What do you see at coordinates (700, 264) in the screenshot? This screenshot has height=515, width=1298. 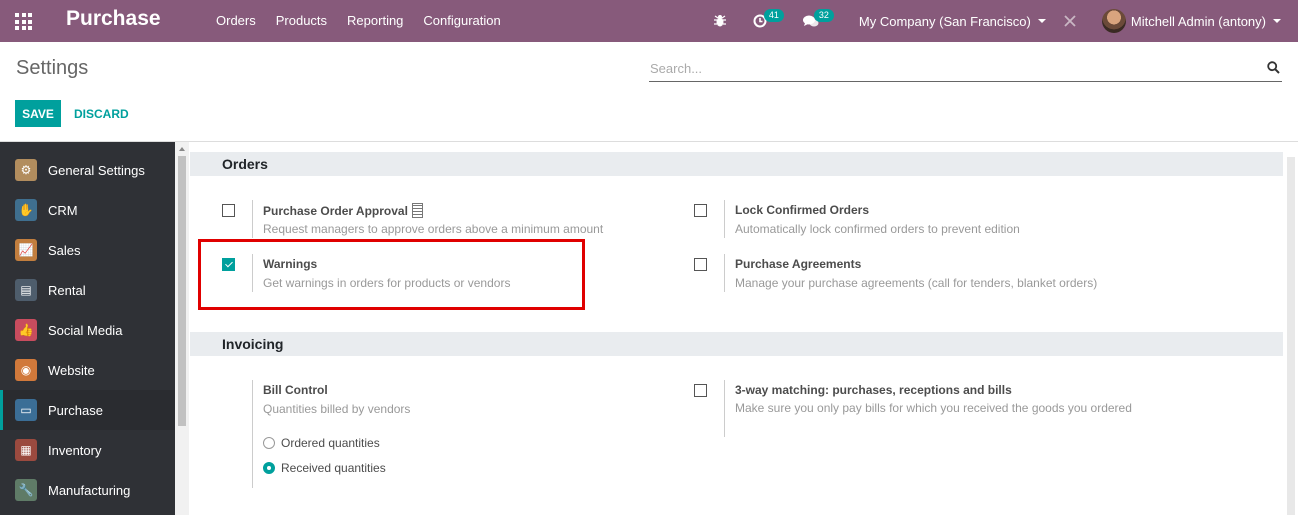 I see `purchase-agreements-checkbox` at bounding box center [700, 264].